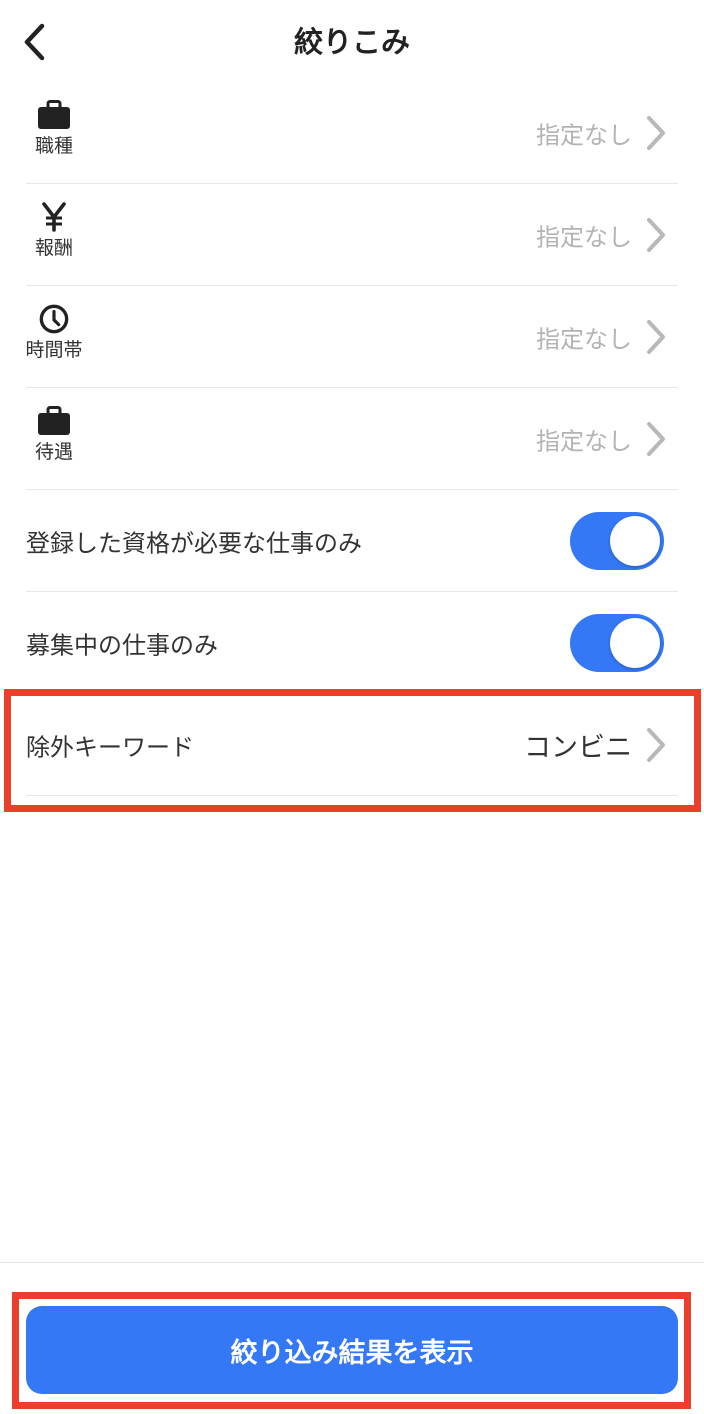 The height and width of the screenshot is (1414, 704). I want to click on filter-icon-cell: 待遇, so click(54, 435).